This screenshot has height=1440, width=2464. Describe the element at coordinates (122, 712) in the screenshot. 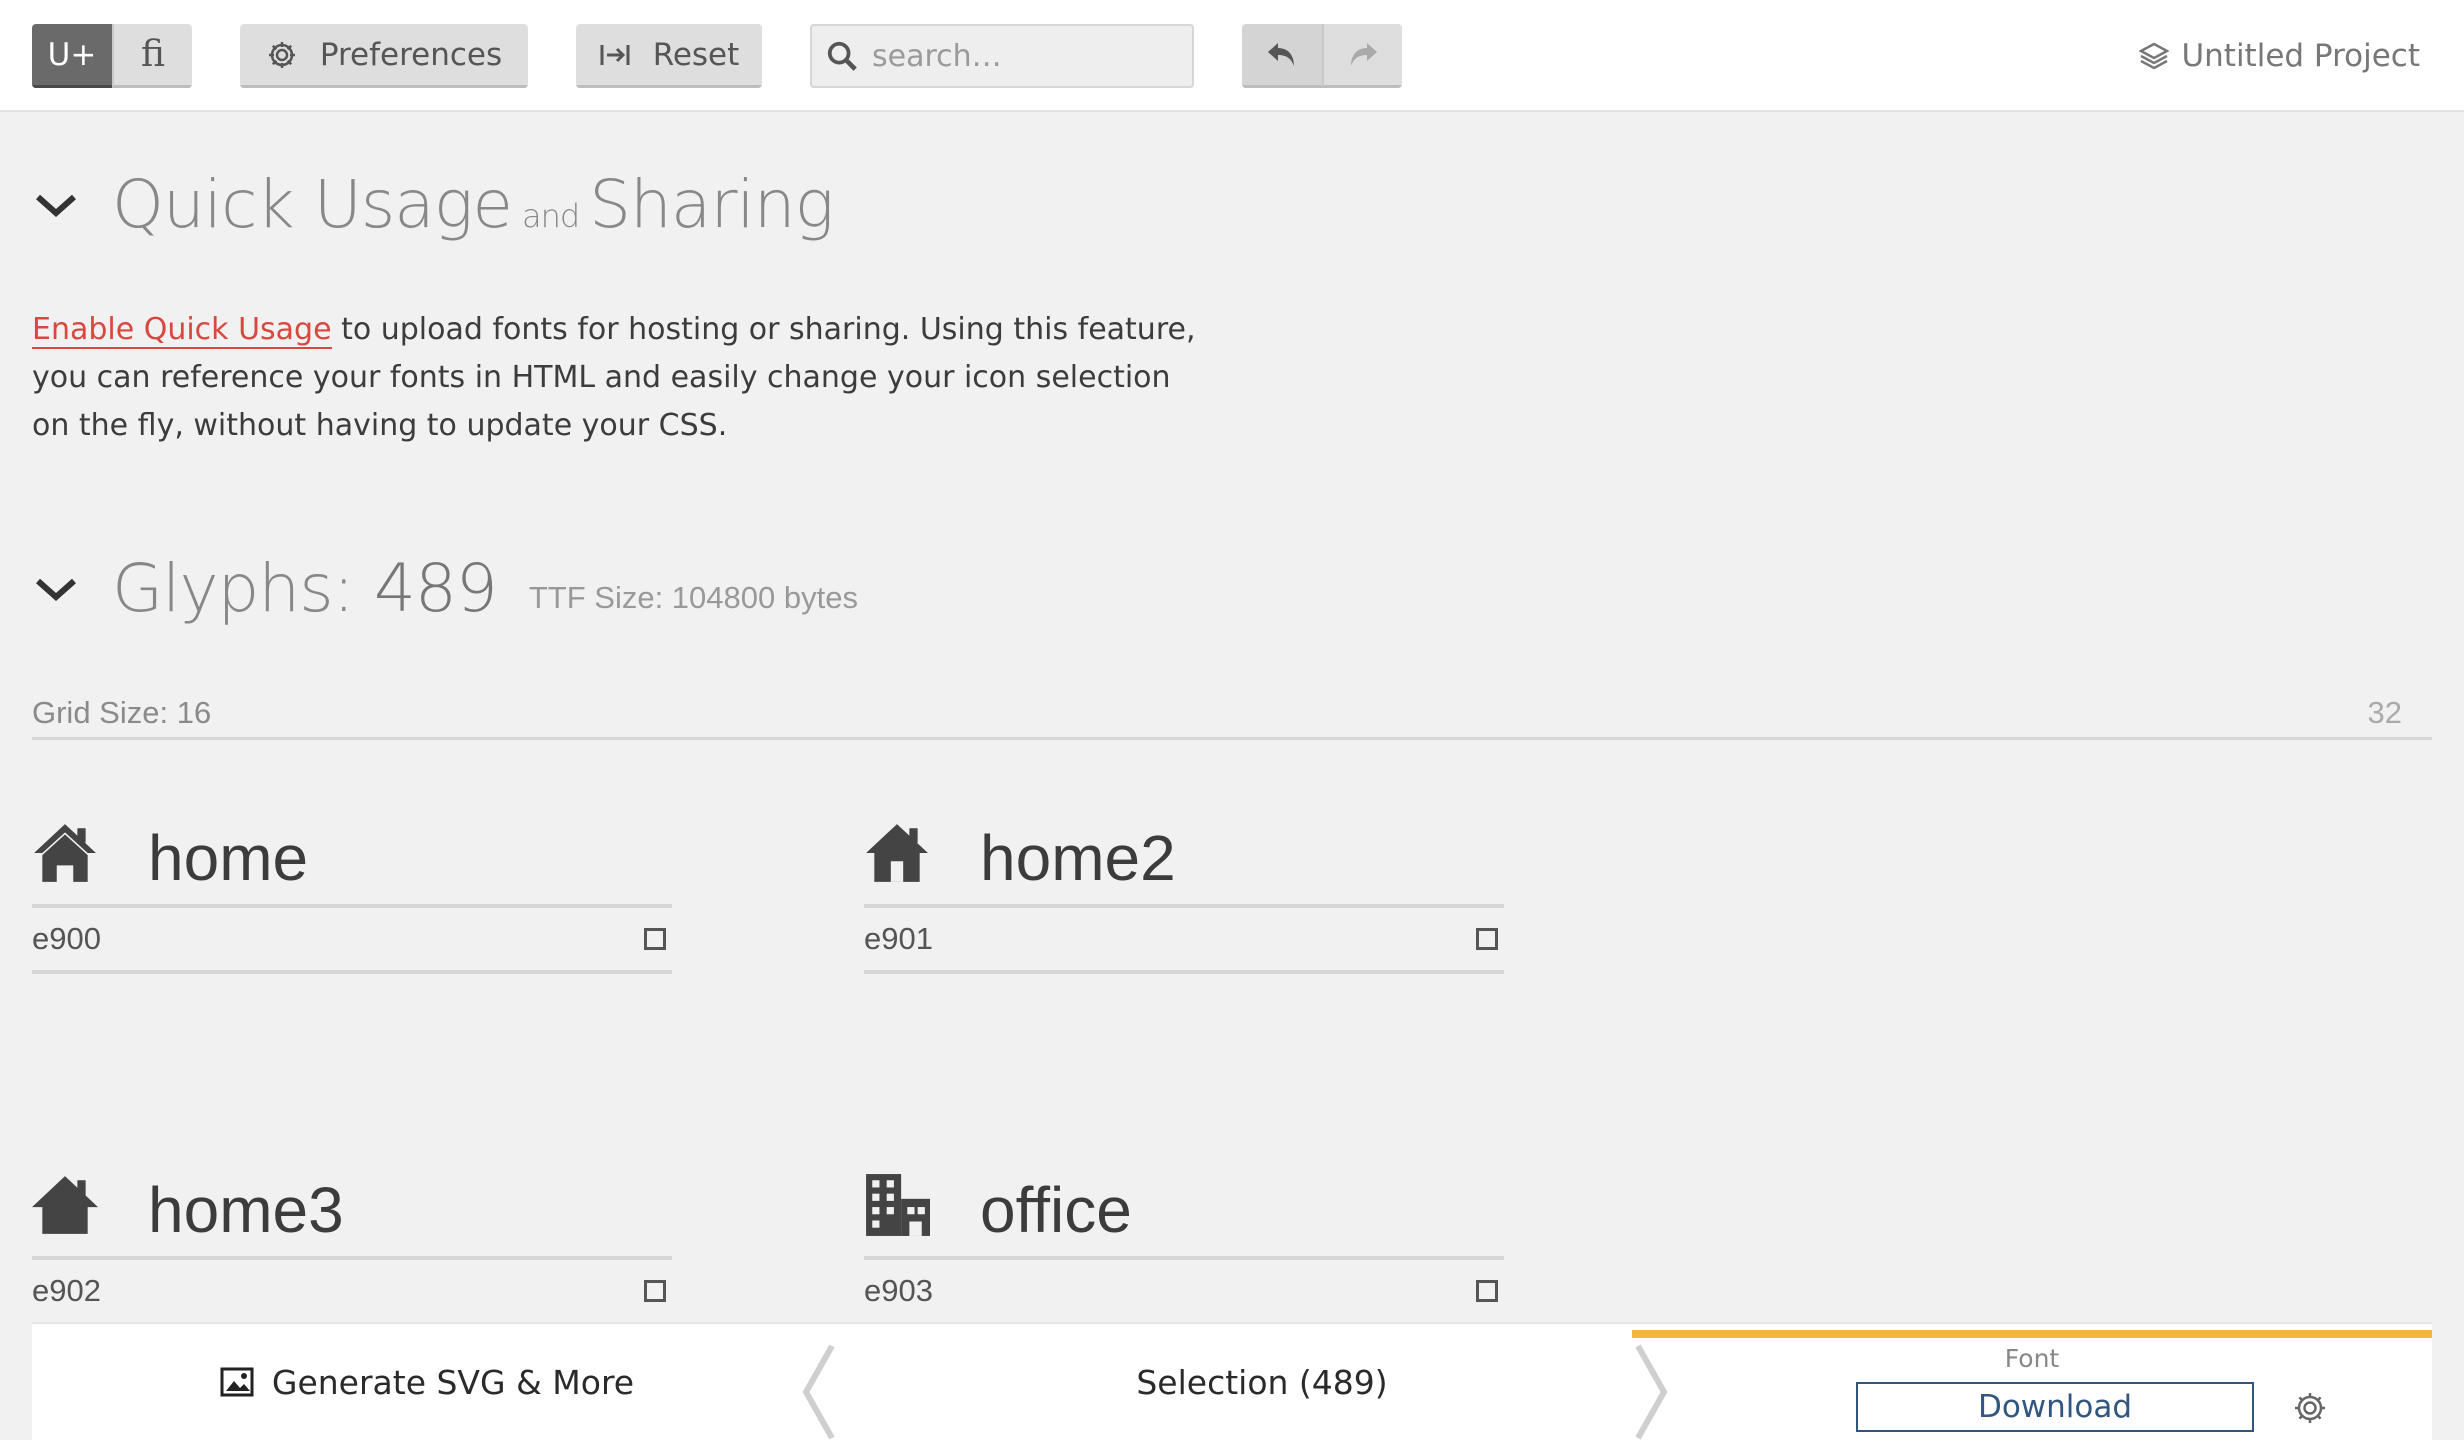

I see `grid-size-label: Grid Size: 16` at that location.